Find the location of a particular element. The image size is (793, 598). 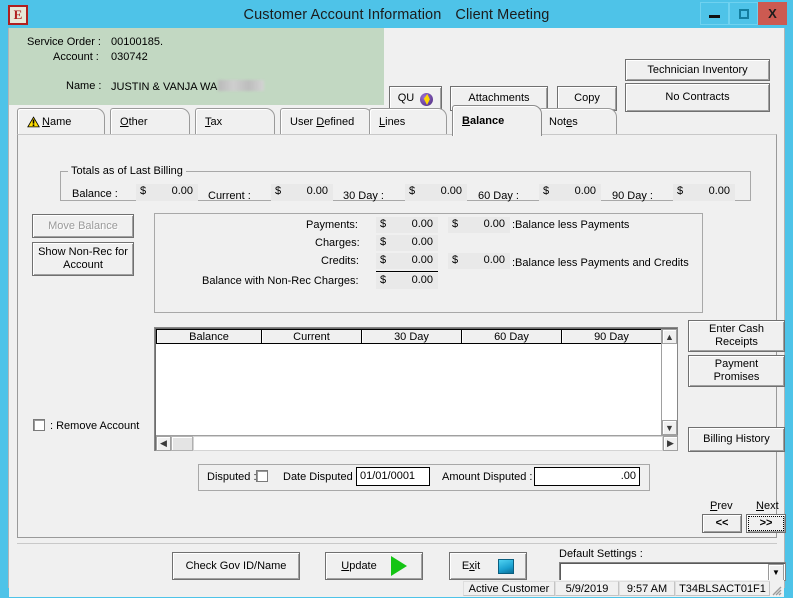

tab-name-label: Name is located at coordinates (57, 122).